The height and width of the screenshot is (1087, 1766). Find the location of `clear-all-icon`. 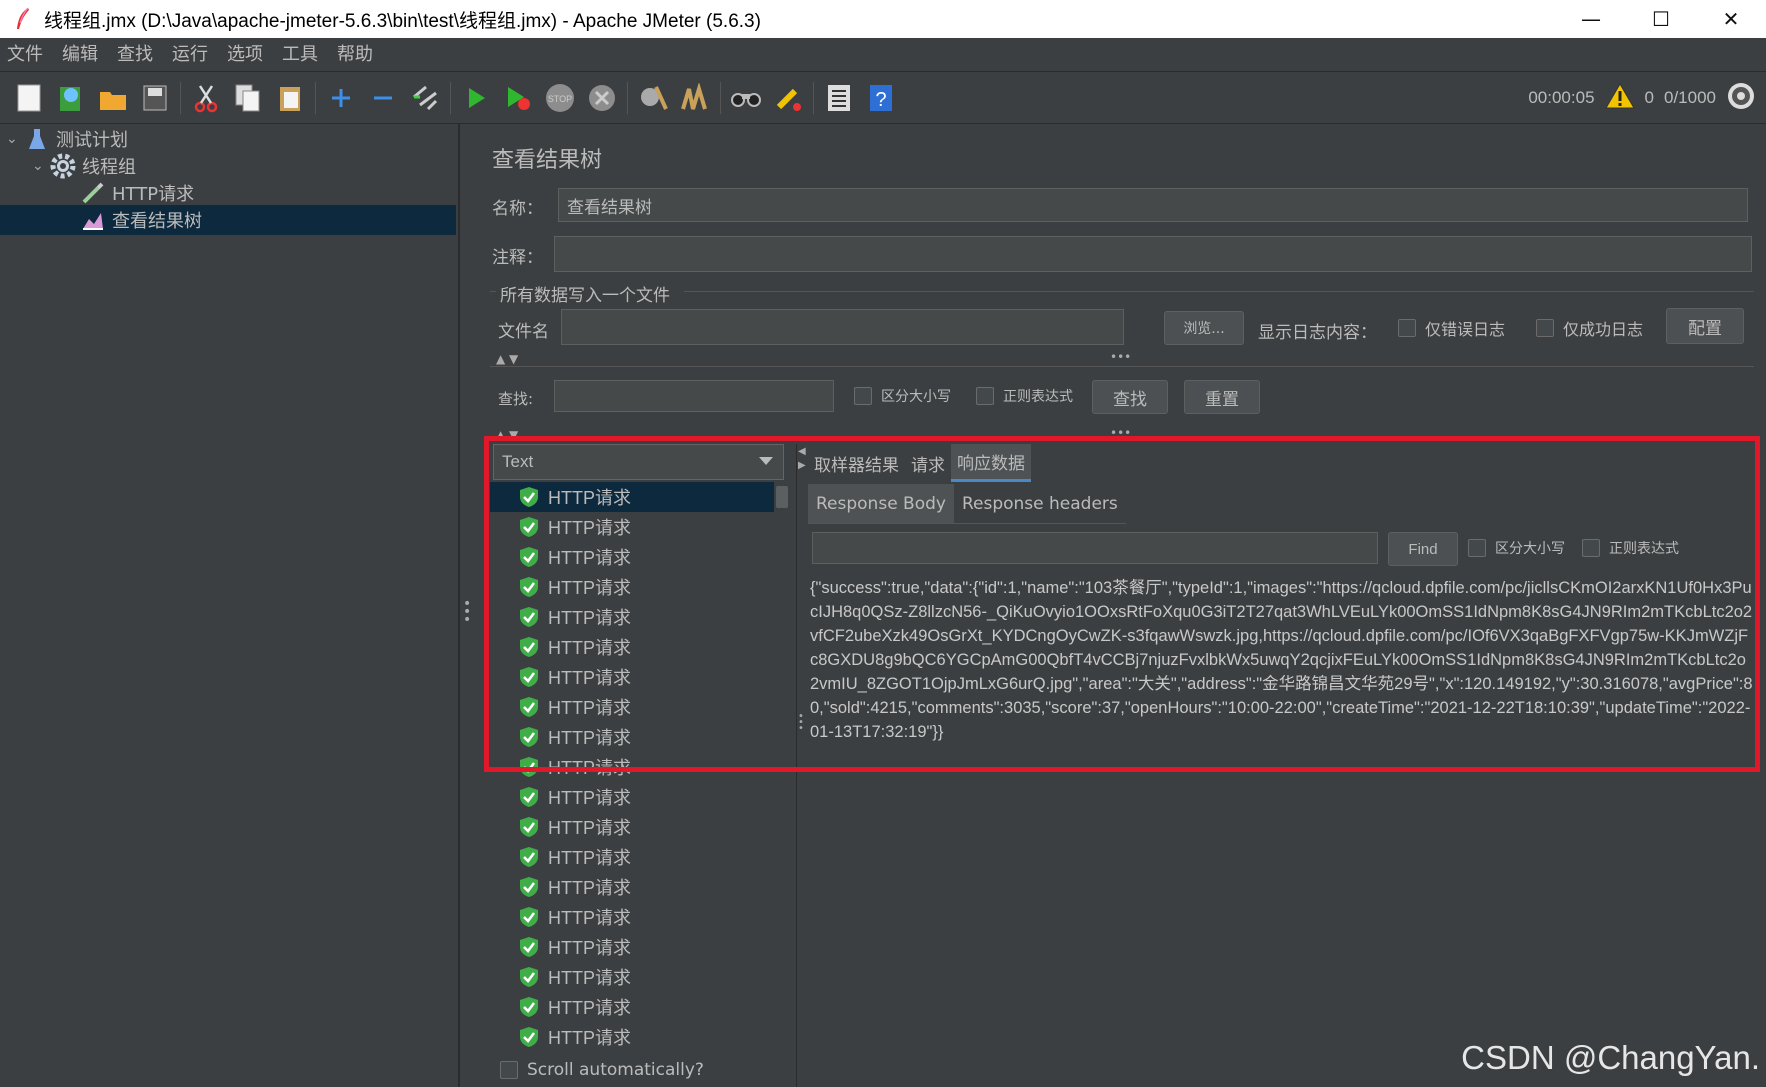

clear-all-icon is located at coordinates (695, 98).